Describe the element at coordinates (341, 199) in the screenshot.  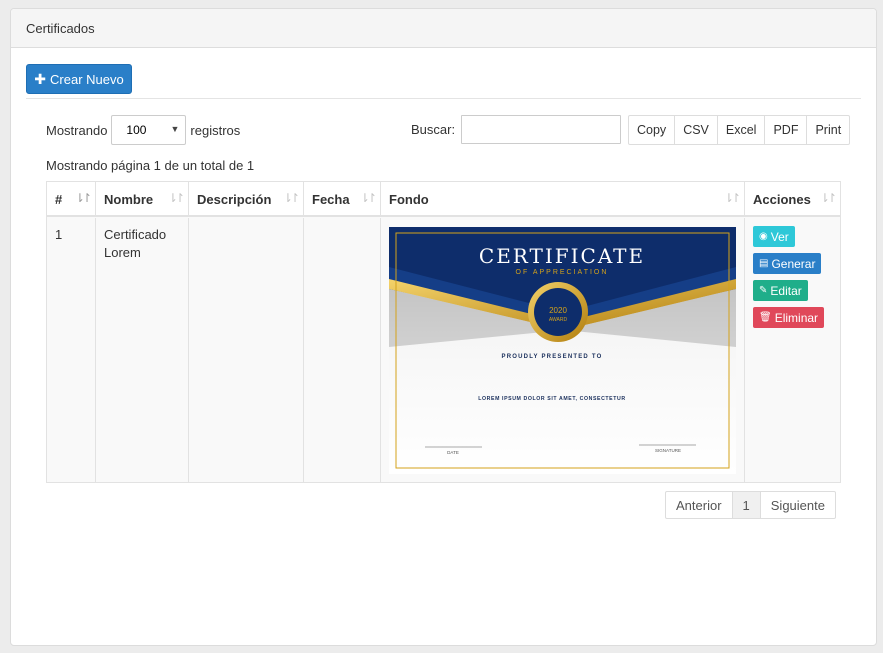
I see `column-header-fecha: Fecha ⇂↾` at that location.